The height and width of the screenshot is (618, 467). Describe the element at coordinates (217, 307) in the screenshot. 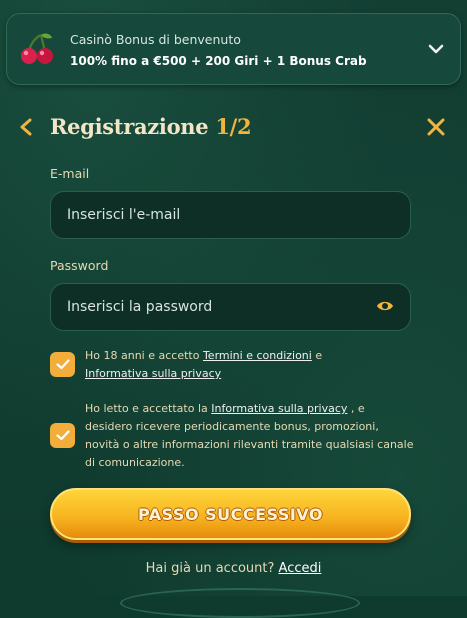

I see `password-input` at that location.